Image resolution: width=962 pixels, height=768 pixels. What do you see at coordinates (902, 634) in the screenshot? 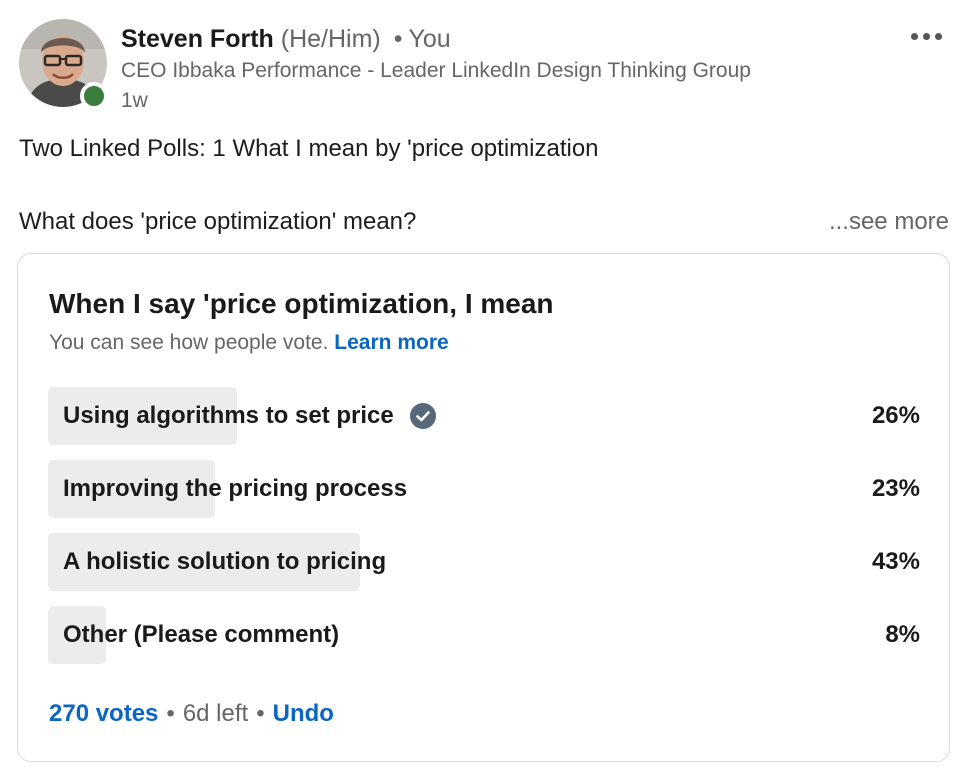
I see `poll-option-percent: 8%` at bounding box center [902, 634].